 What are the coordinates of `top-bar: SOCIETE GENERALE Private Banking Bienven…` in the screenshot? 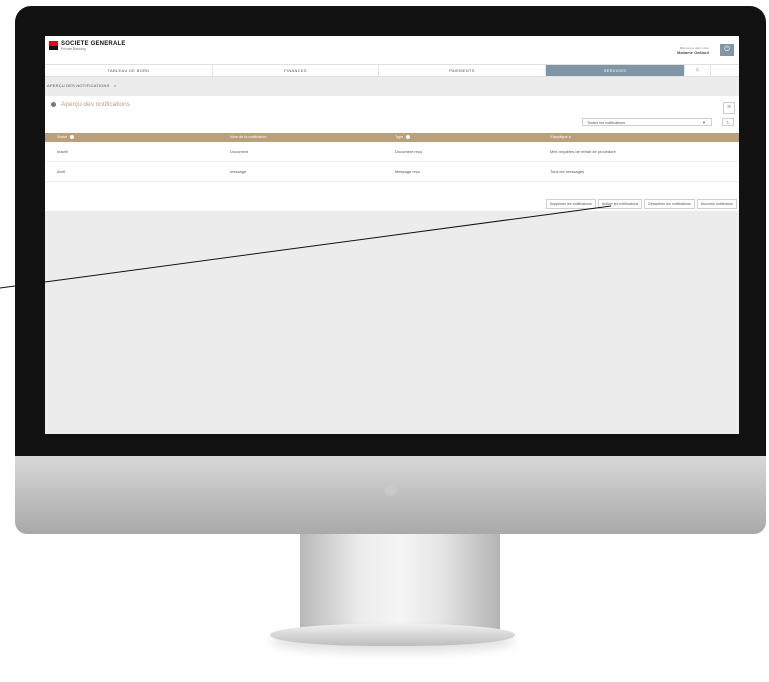 It's located at (392, 50).